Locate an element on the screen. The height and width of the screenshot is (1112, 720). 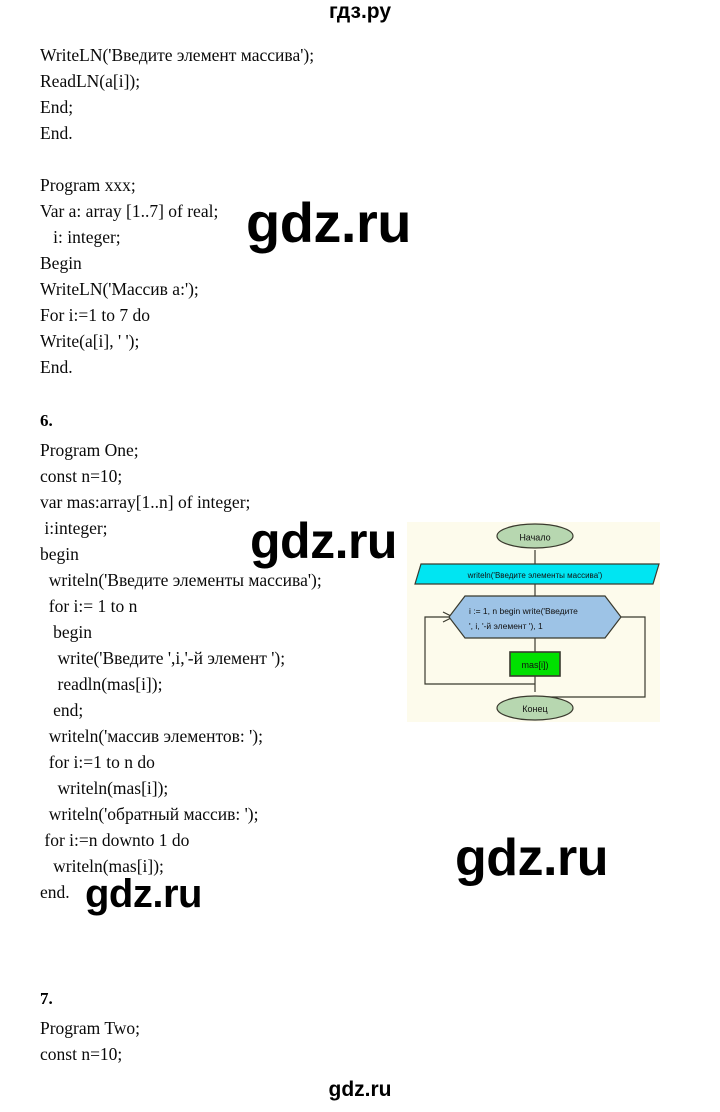
code-block-program-two: Program Two; const n=10; is located at coordinates (90, 1041).